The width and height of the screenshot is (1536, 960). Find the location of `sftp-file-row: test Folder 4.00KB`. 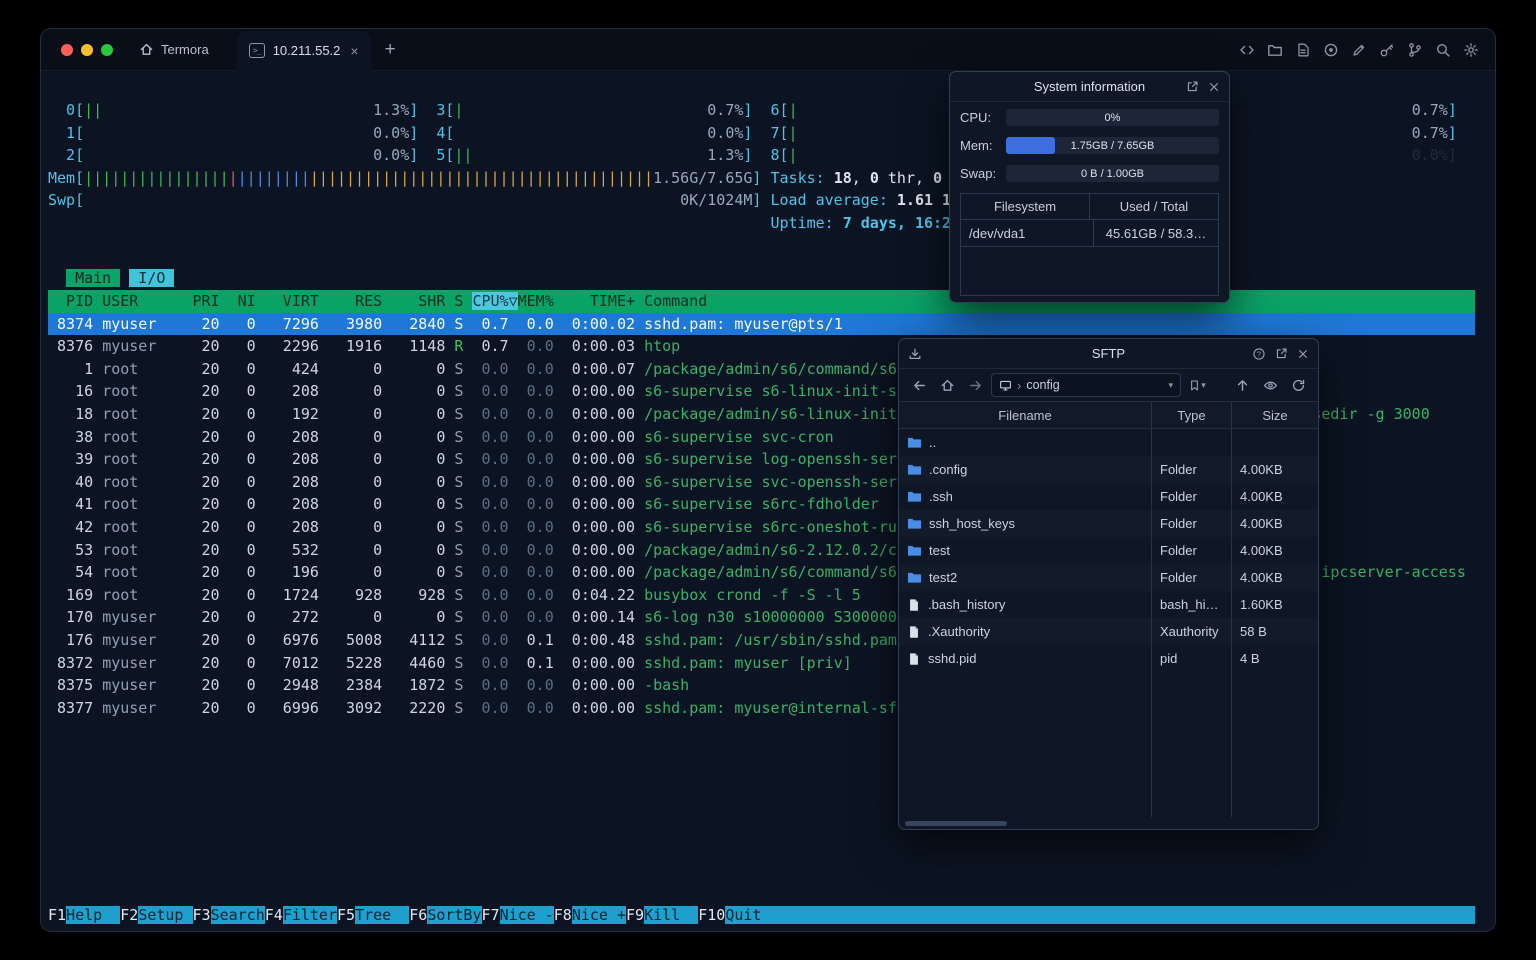

sftp-file-row: test Folder 4.00KB is located at coordinates (1108, 550).